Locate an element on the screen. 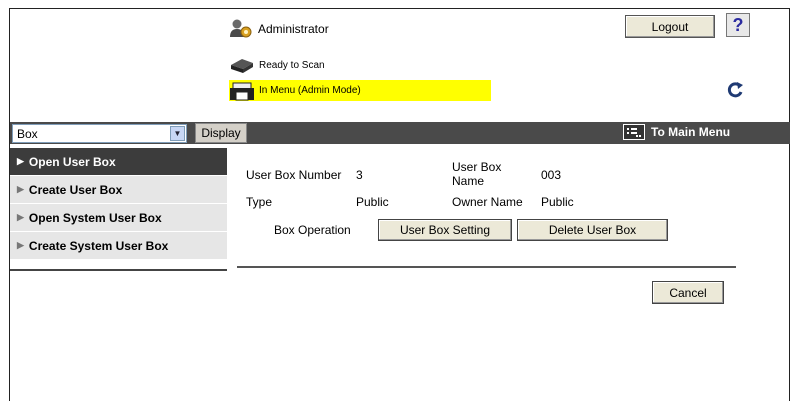 Image resolution: width=799 pixels, height=401 pixels. sidebar-item-create-user-box: ▶ Create User Box is located at coordinates (118, 190).